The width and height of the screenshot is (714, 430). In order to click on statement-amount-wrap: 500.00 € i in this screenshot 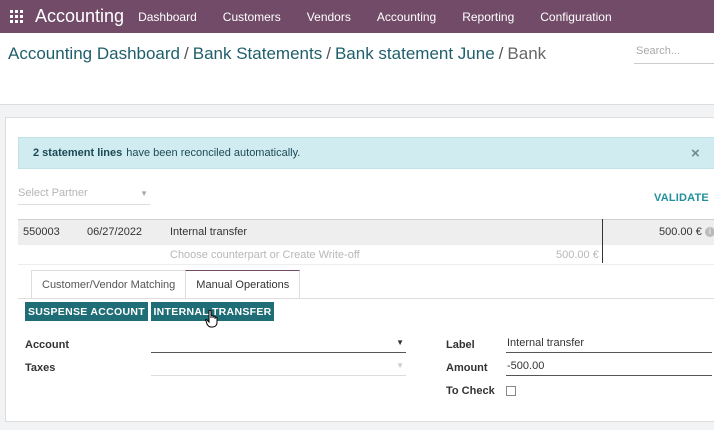, I will do `click(686, 232)`.